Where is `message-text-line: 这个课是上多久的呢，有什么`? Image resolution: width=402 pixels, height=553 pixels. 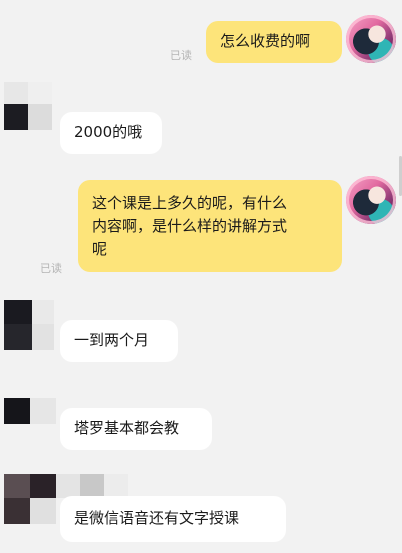 message-text-line: 这个课是上多久的呢，有什么 is located at coordinates (190, 203).